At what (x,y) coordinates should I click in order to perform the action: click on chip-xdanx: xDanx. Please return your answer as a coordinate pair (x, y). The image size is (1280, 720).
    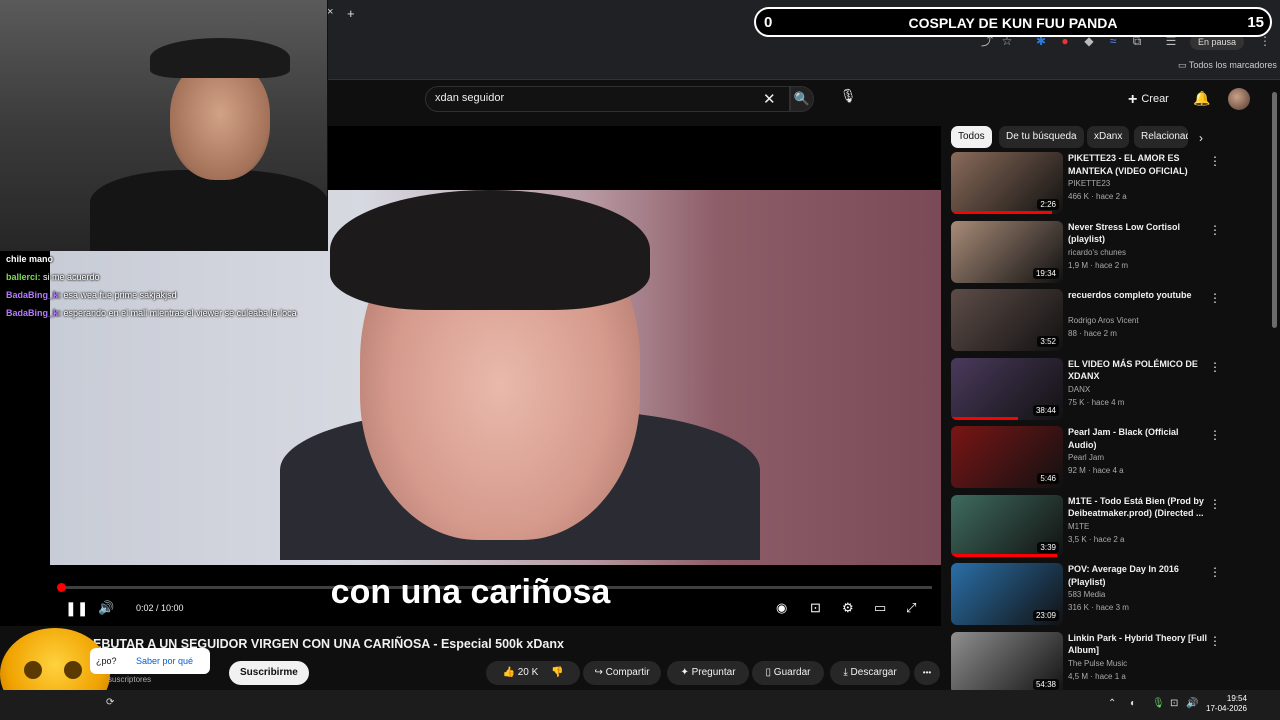
    Looking at the image, I should click on (1108, 137).